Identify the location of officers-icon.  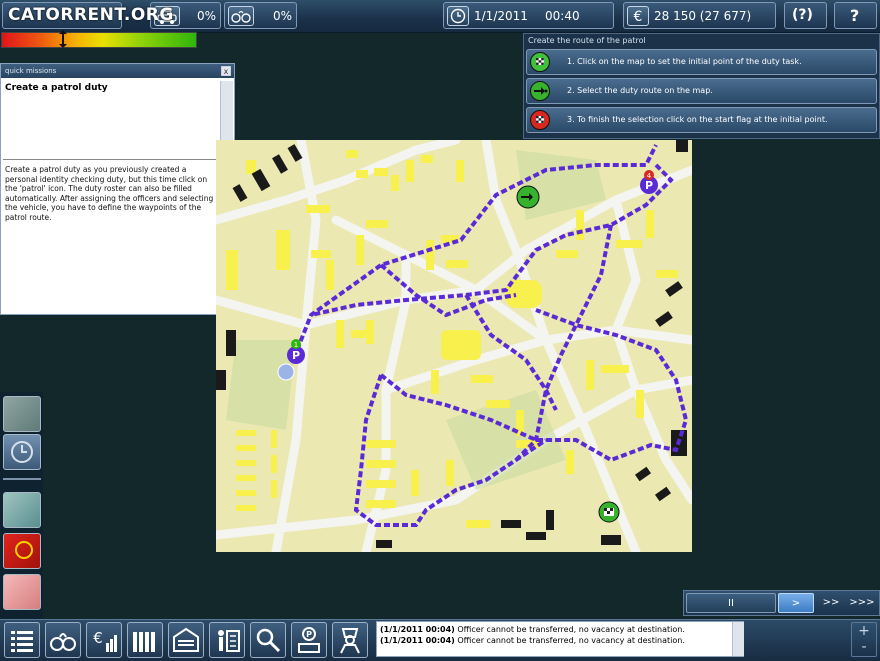
(144, 642).